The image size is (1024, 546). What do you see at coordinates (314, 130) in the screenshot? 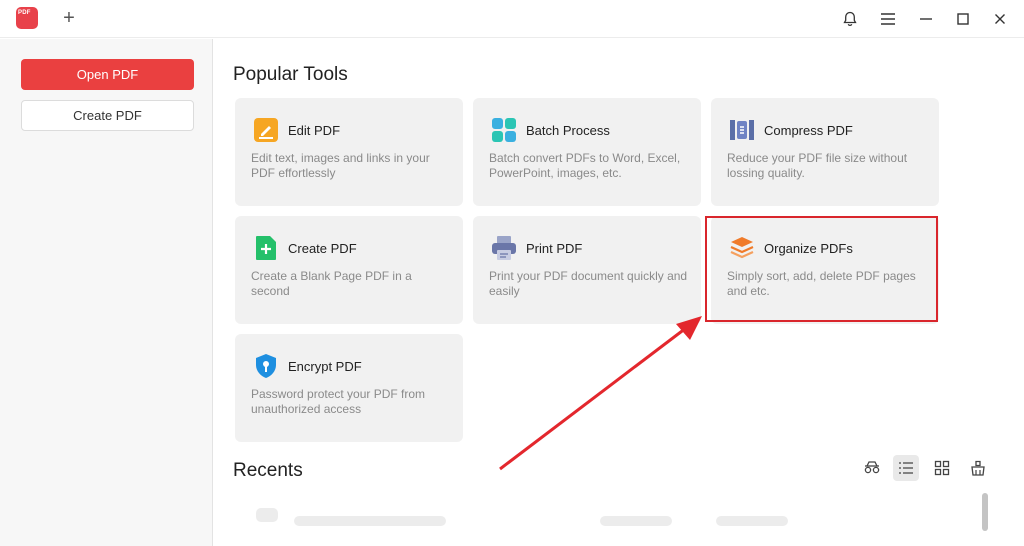
I see `tool-title: Edit PDF` at bounding box center [314, 130].